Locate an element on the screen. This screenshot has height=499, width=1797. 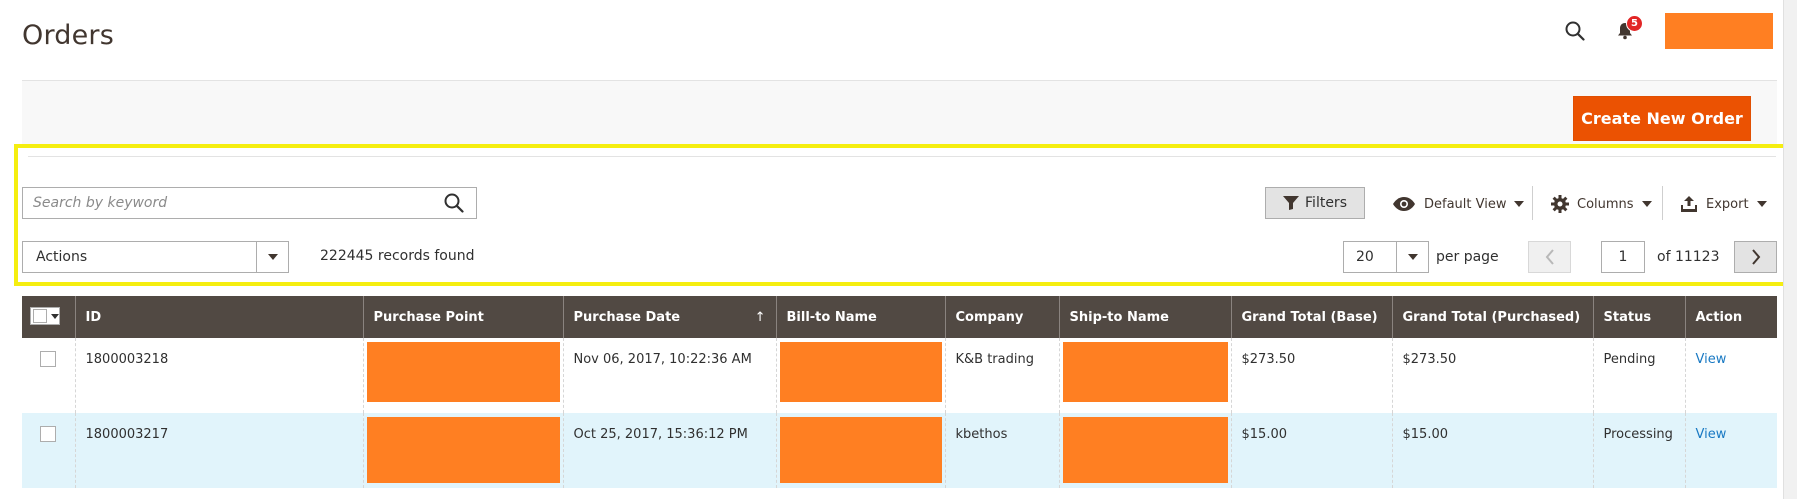
eye-icon is located at coordinates (1404, 204).